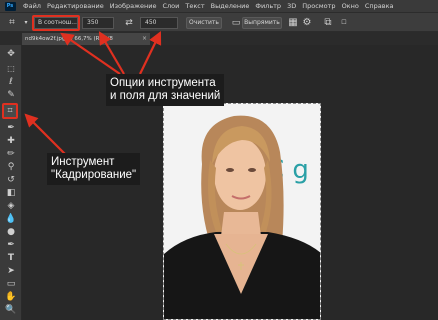 The image size is (438, 320). I want to click on annotation-crop-tool: Инструмент "Кадрирование", so click(94, 169).